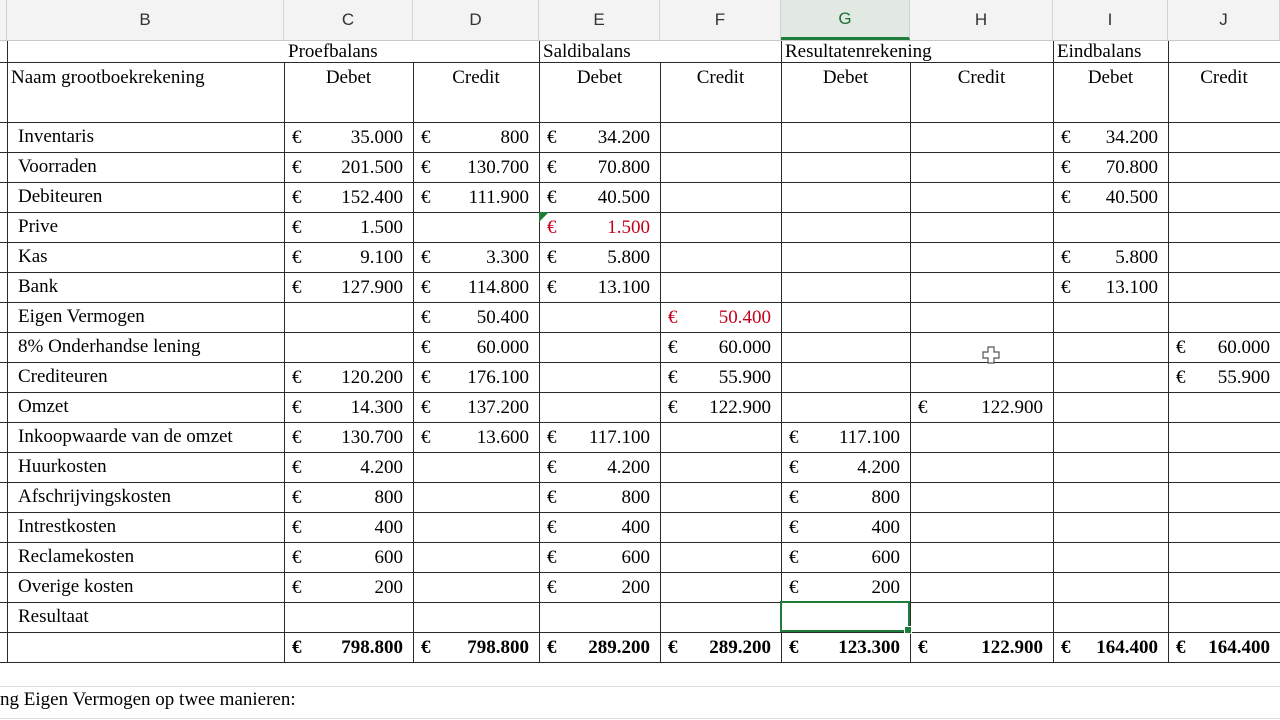  Describe the element at coordinates (476, 647) in the screenshot. I see `amount-cell-d-total: €798.800` at that location.